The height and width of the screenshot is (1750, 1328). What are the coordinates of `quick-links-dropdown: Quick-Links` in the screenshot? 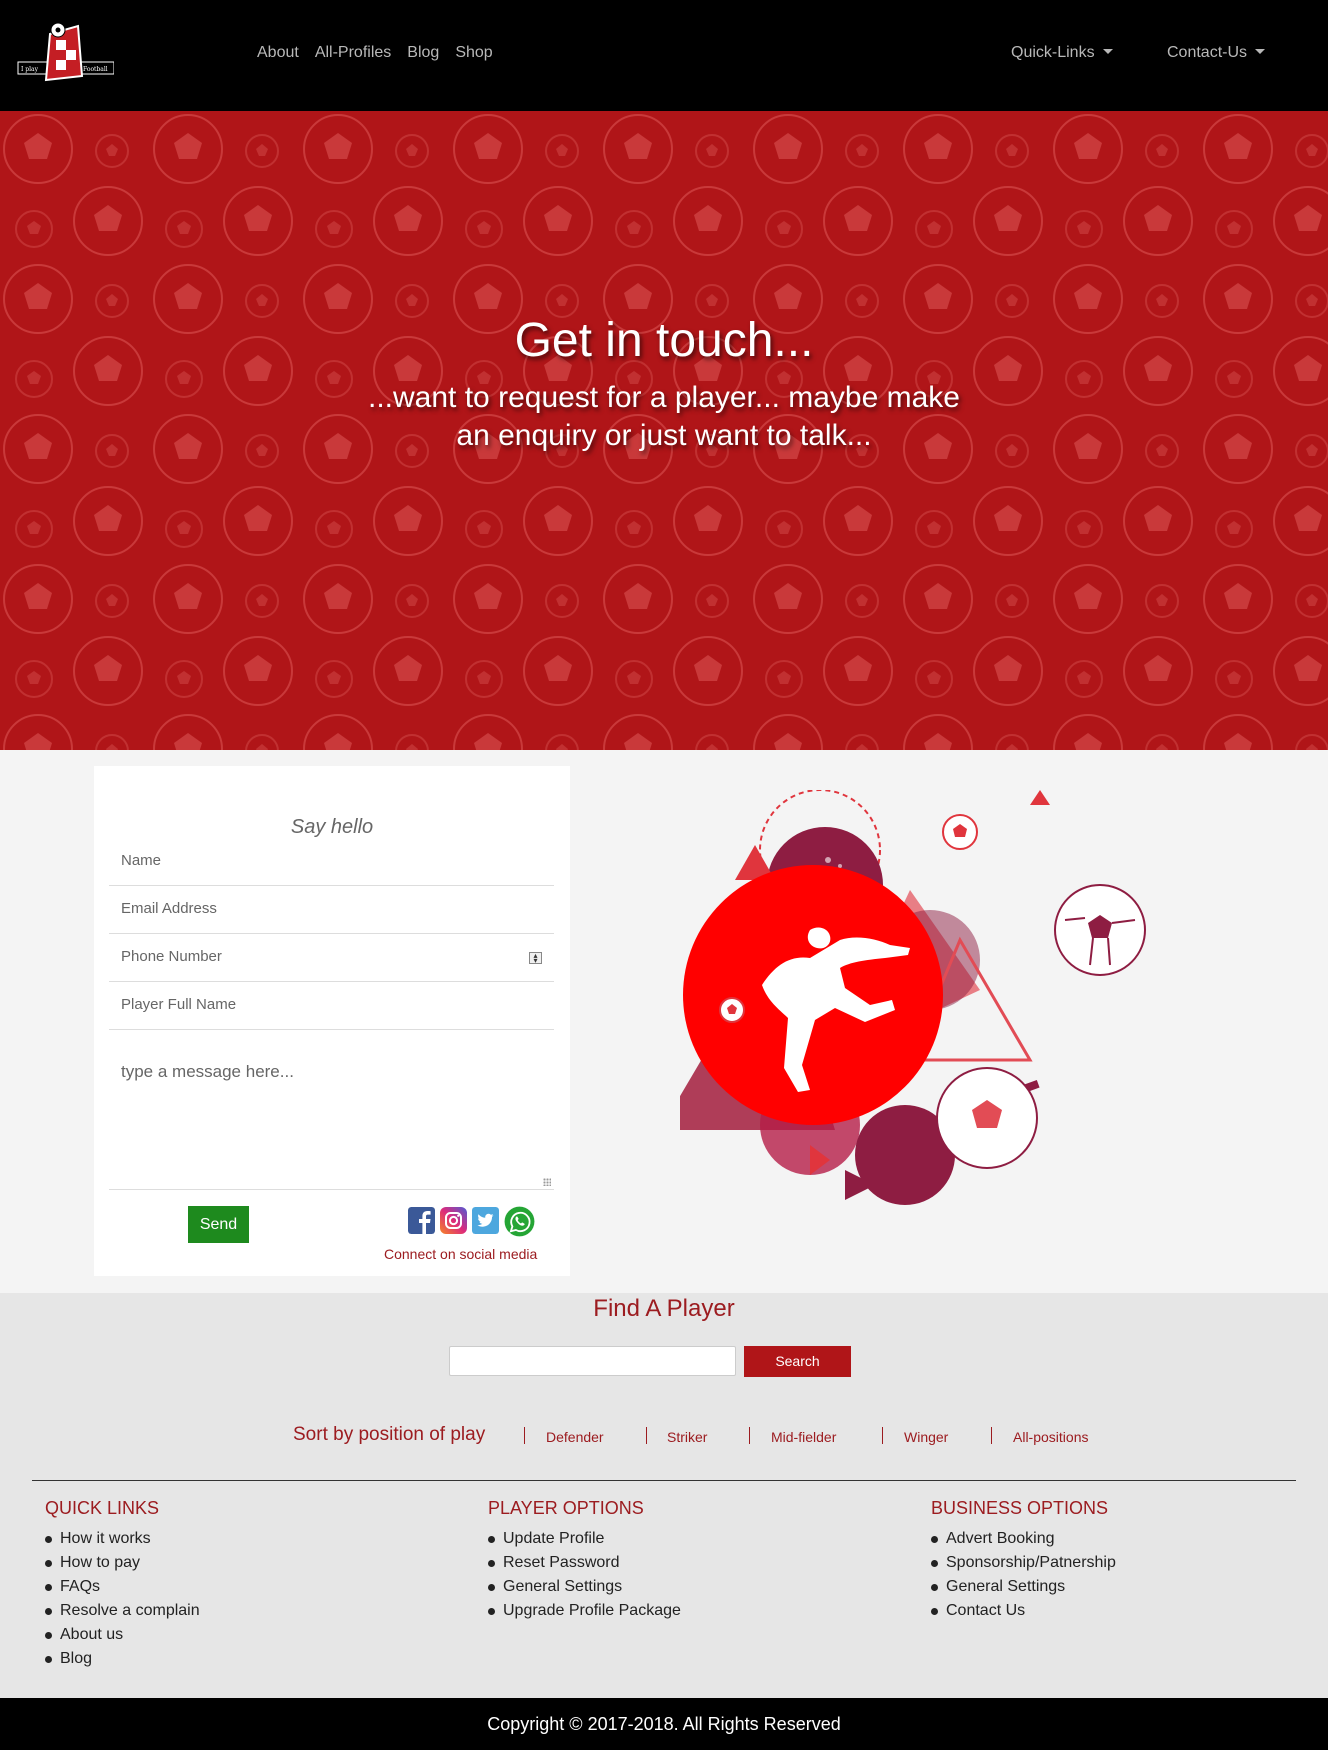 It's located at (1062, 53).